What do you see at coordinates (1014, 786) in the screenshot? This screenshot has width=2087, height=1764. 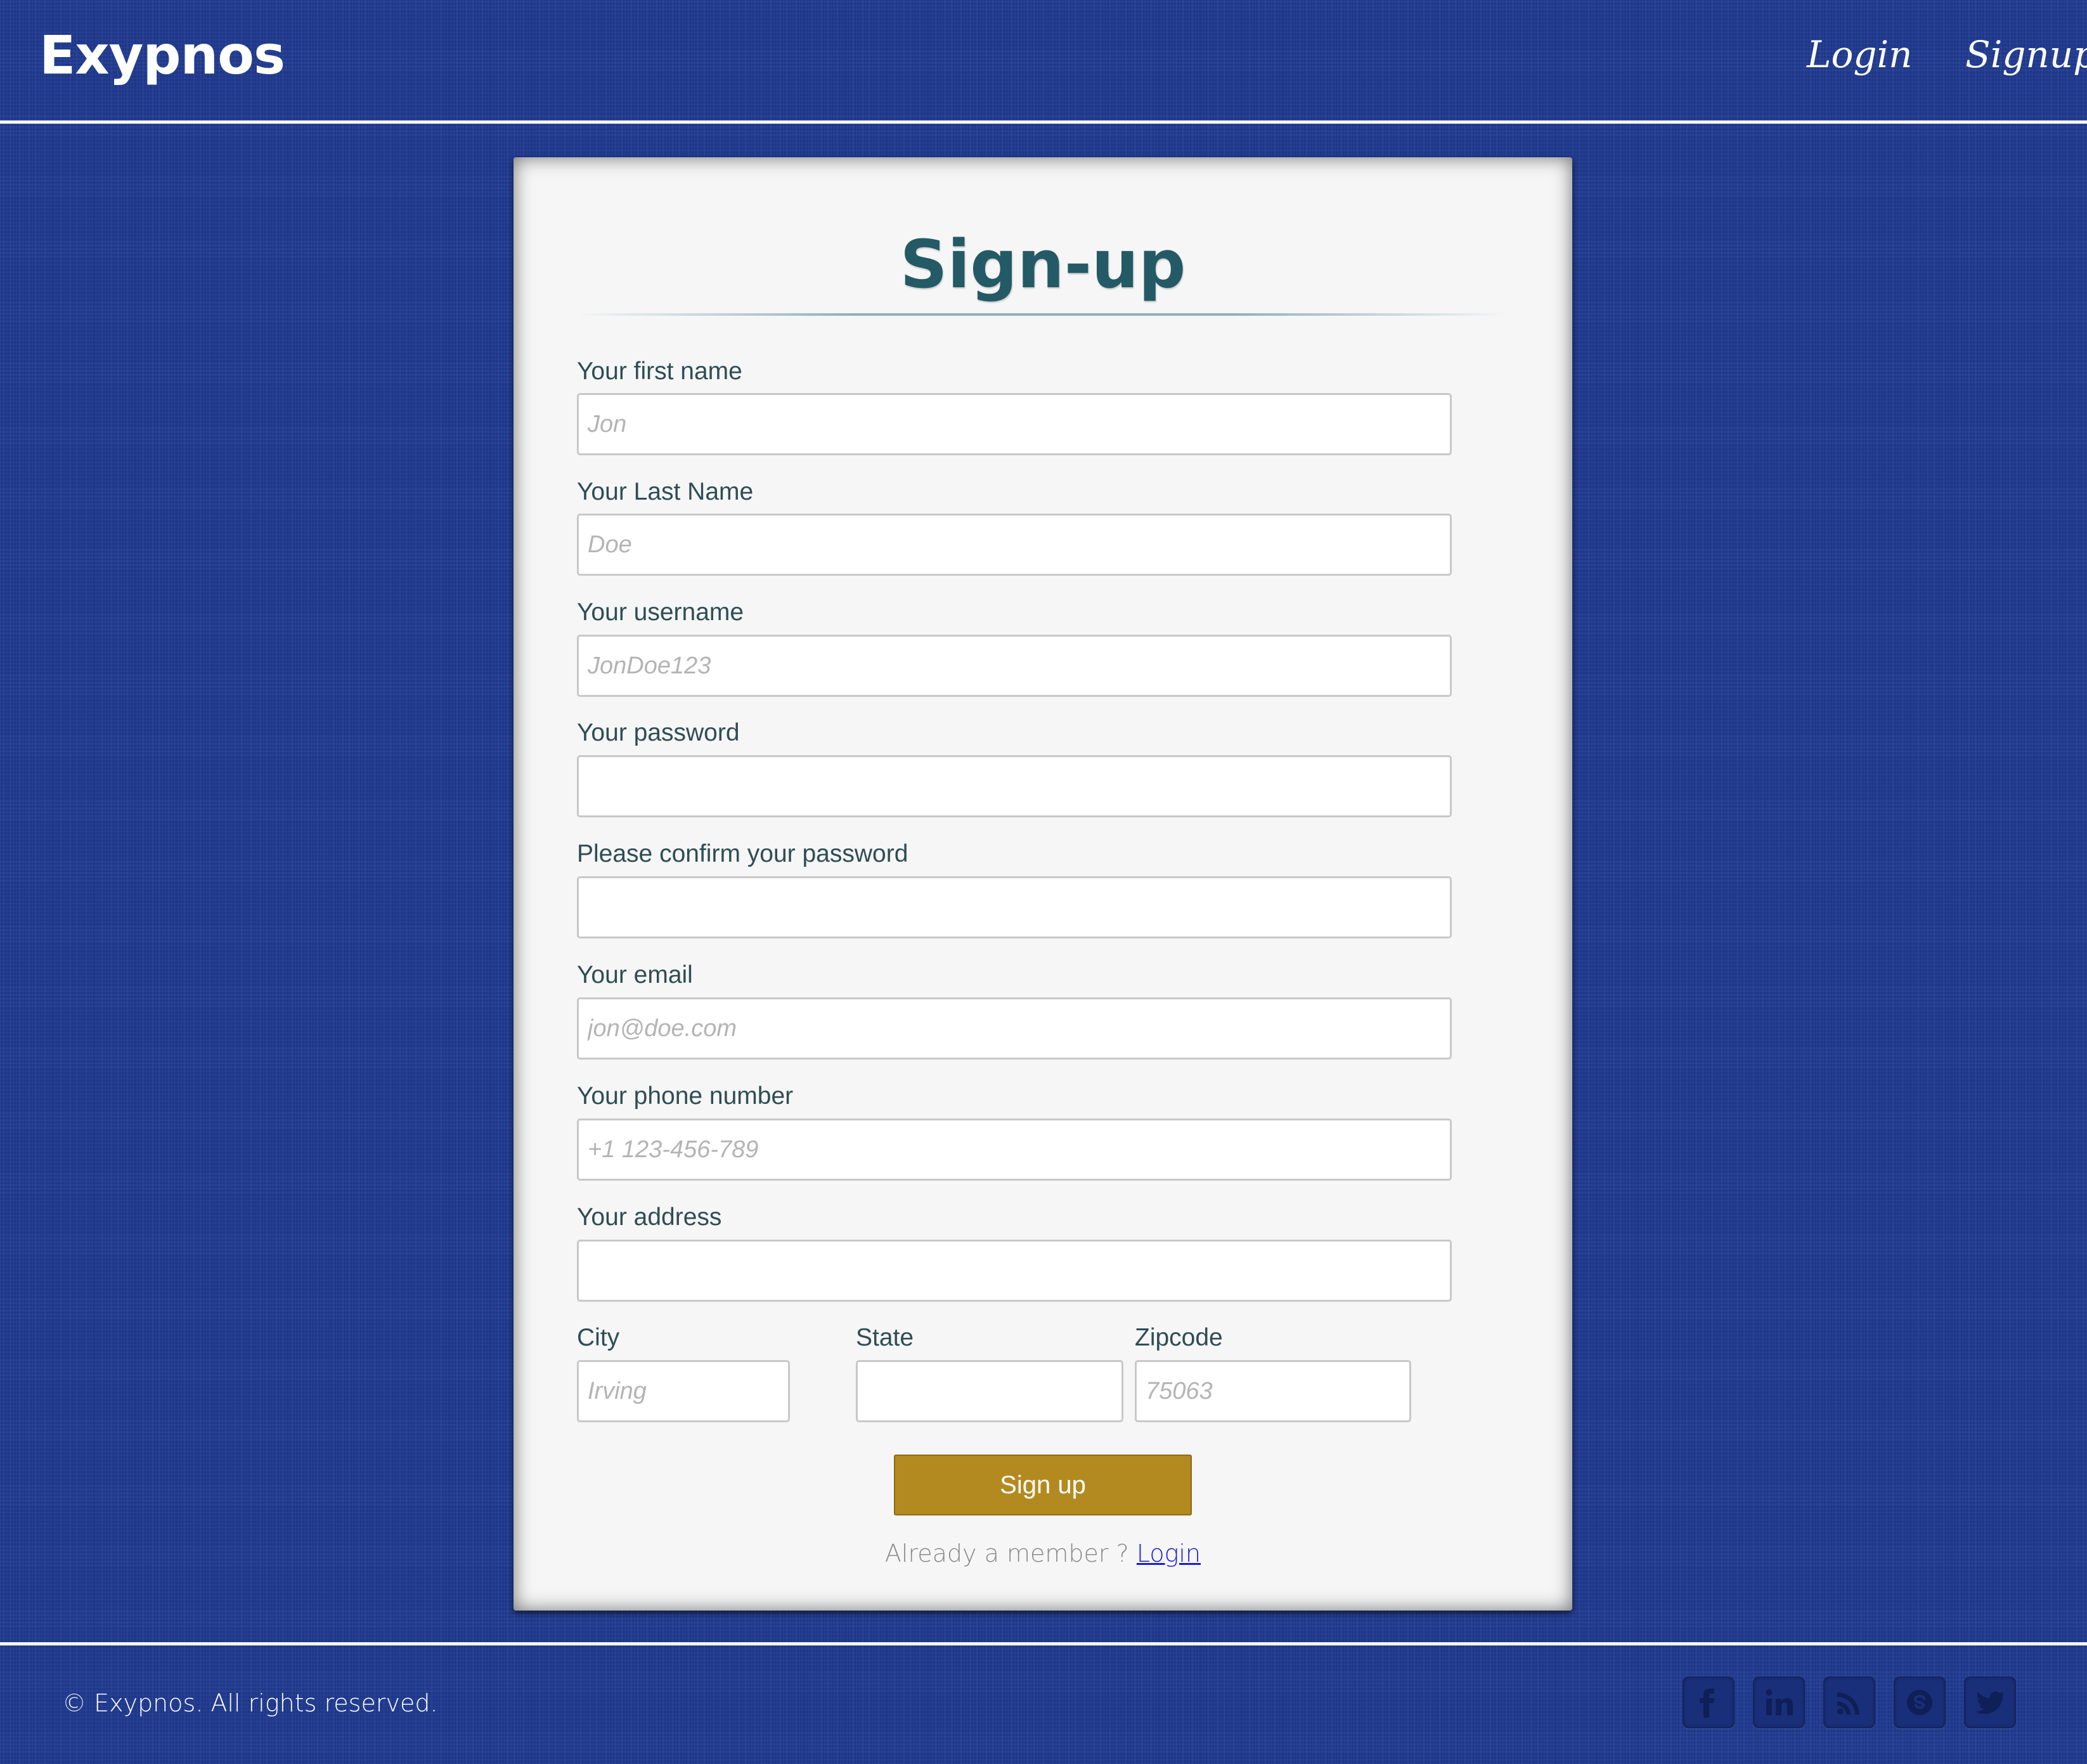 I see `password-input` at bounding box center [1014, 786].